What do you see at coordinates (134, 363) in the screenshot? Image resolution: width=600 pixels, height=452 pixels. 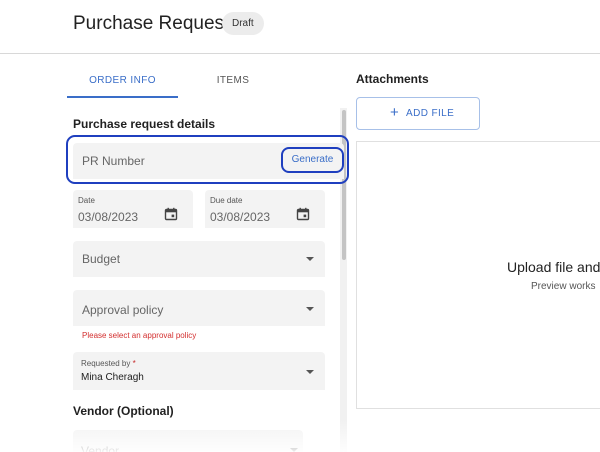 I see `required-mark: *` at bounding box center [134, 363].